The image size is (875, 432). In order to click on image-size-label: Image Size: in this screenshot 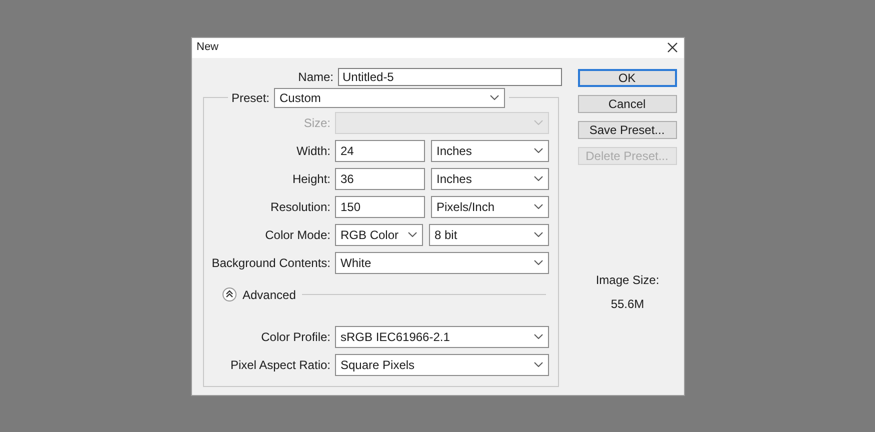, I will do `click(627, 280)`.